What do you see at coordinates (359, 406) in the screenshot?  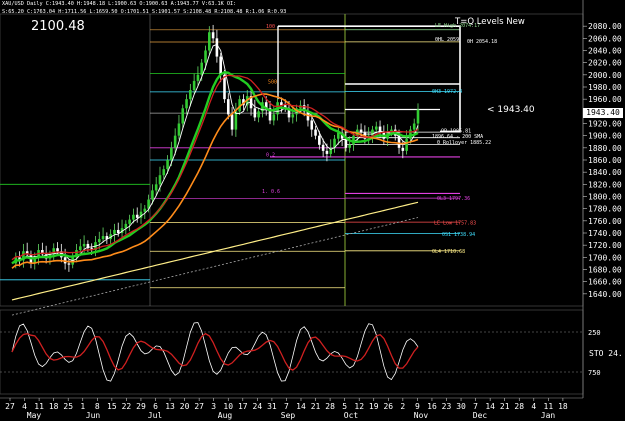 I see `x-tick-label: 12` at bounding box center [359, 406].